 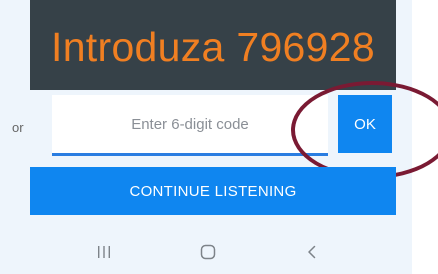 I want to click on recents-button, so click(x=104, y=252).